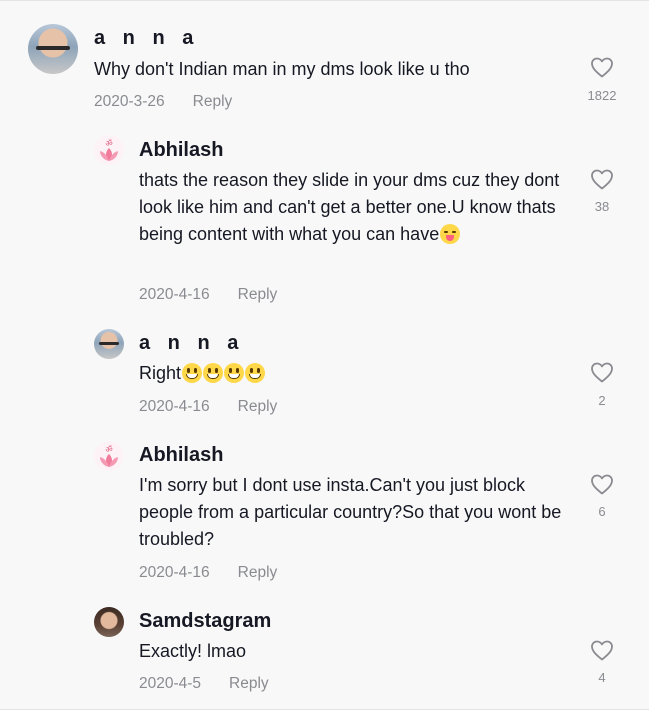 The width and height of the screenshot is (649, 710). I want to click on comment-text: Right, so click(359, 373).